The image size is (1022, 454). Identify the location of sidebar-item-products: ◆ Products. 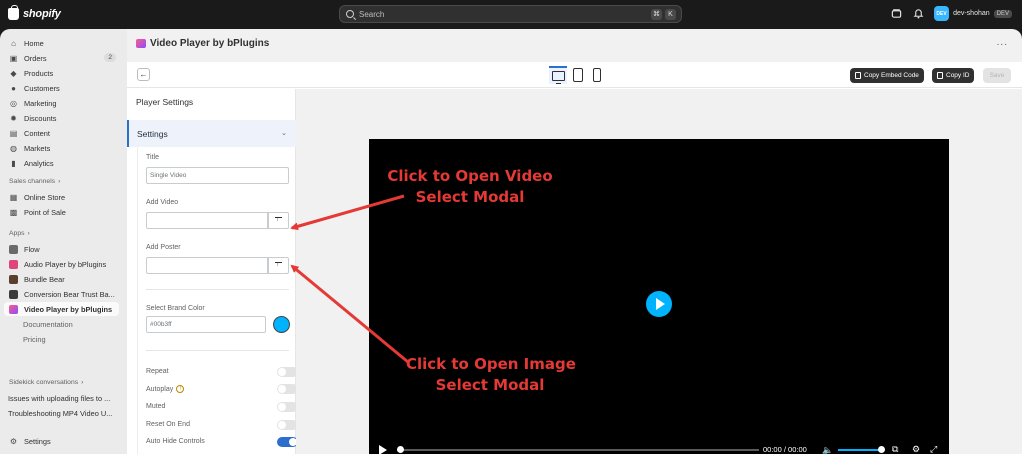
(61, 73).